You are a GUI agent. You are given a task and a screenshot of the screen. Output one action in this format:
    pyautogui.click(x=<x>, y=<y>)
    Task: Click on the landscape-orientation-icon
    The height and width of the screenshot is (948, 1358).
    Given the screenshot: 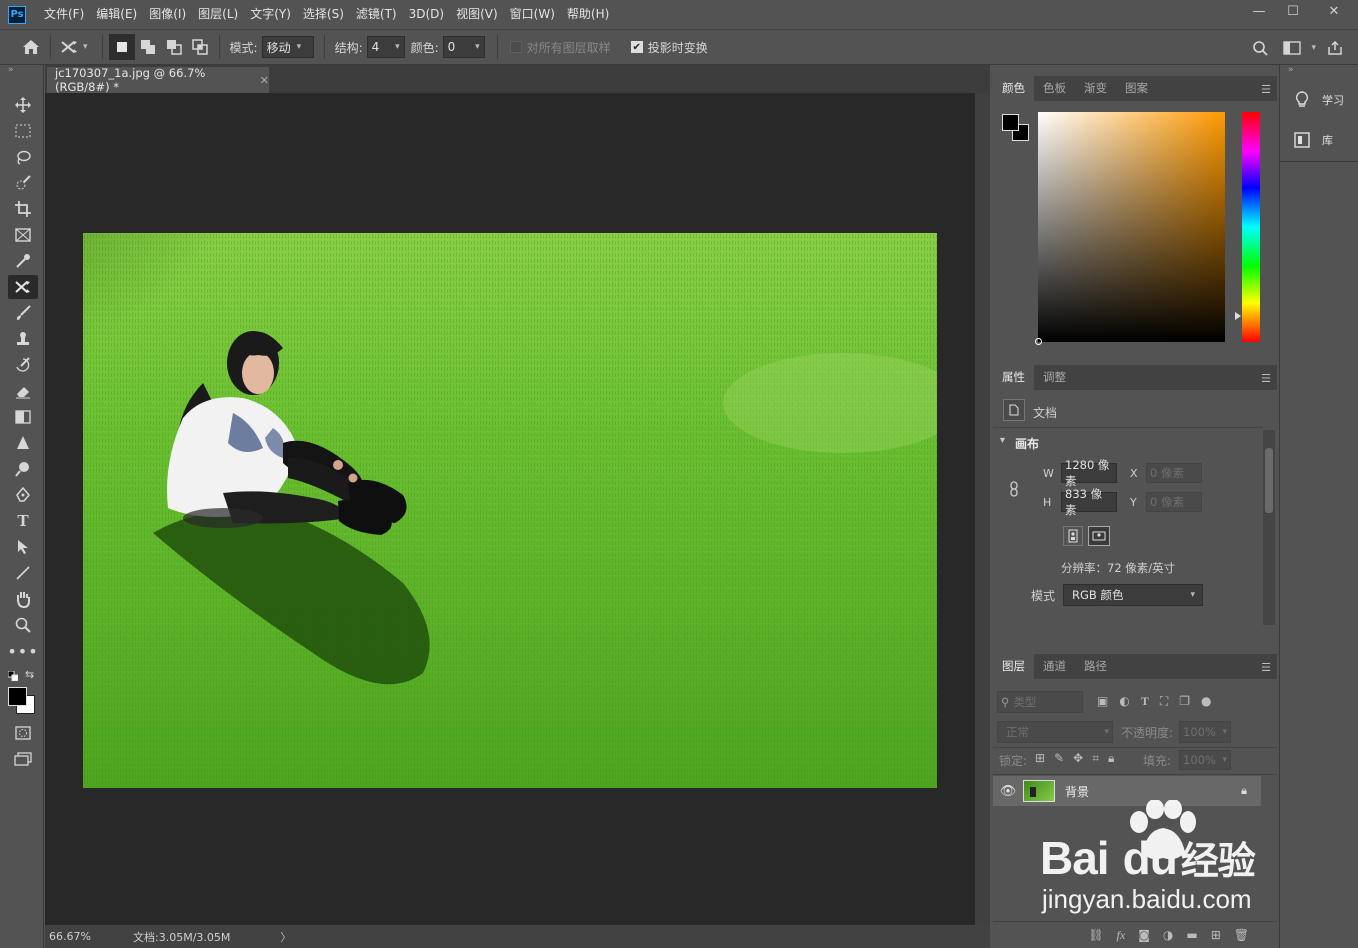 What is the action you would take?
    pyautogui.click(x=1099, y=536)
    